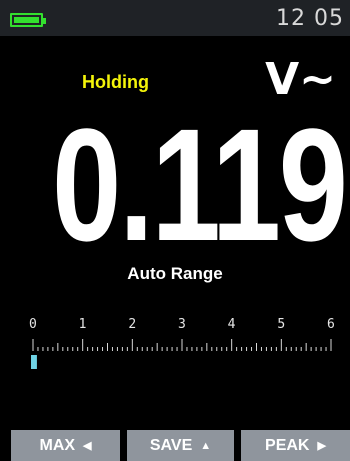  What do you see at coordinates (175, 273) in the screenshot?
I see `range-mode: Auto Range` at bounding box center [175, 273].